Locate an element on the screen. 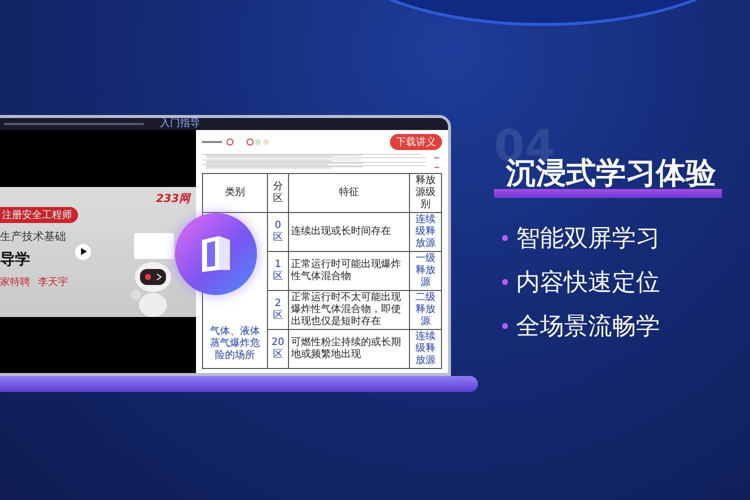 The height and width of the screenshot is (500, 750). teacher-name: 李天宇 is located at coordinates (53, 282).